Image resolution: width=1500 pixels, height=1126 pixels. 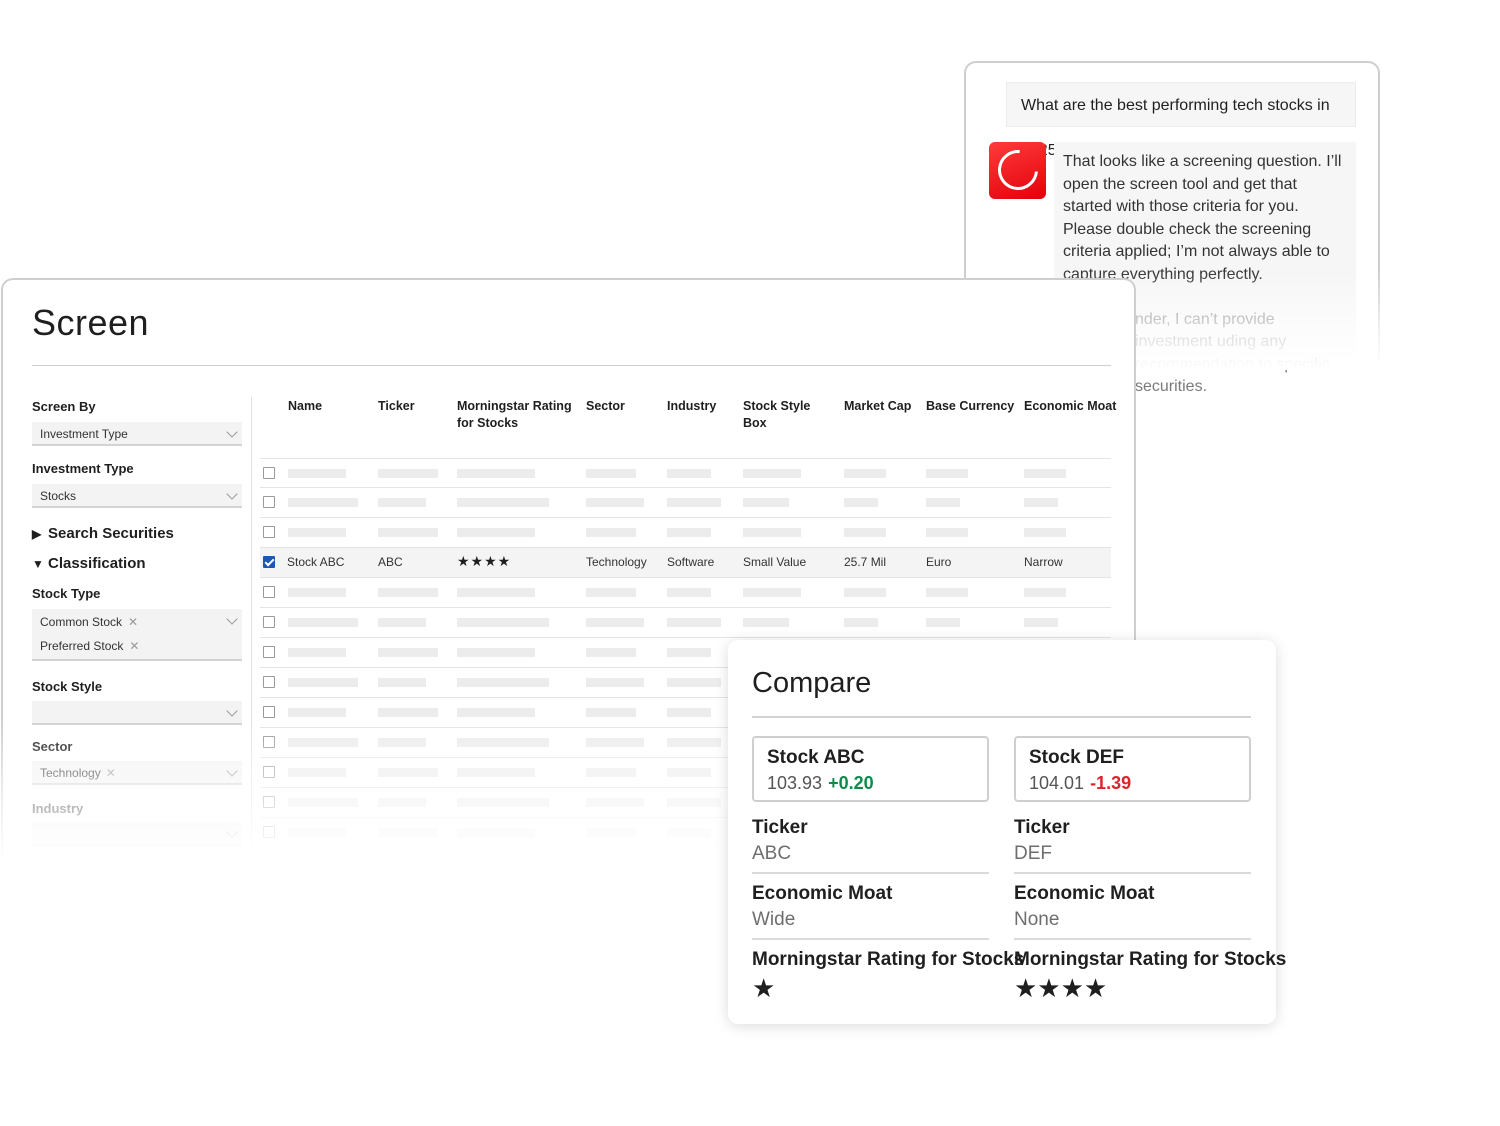 I want to click on star-icon: ★, so click(x=764, y=988).